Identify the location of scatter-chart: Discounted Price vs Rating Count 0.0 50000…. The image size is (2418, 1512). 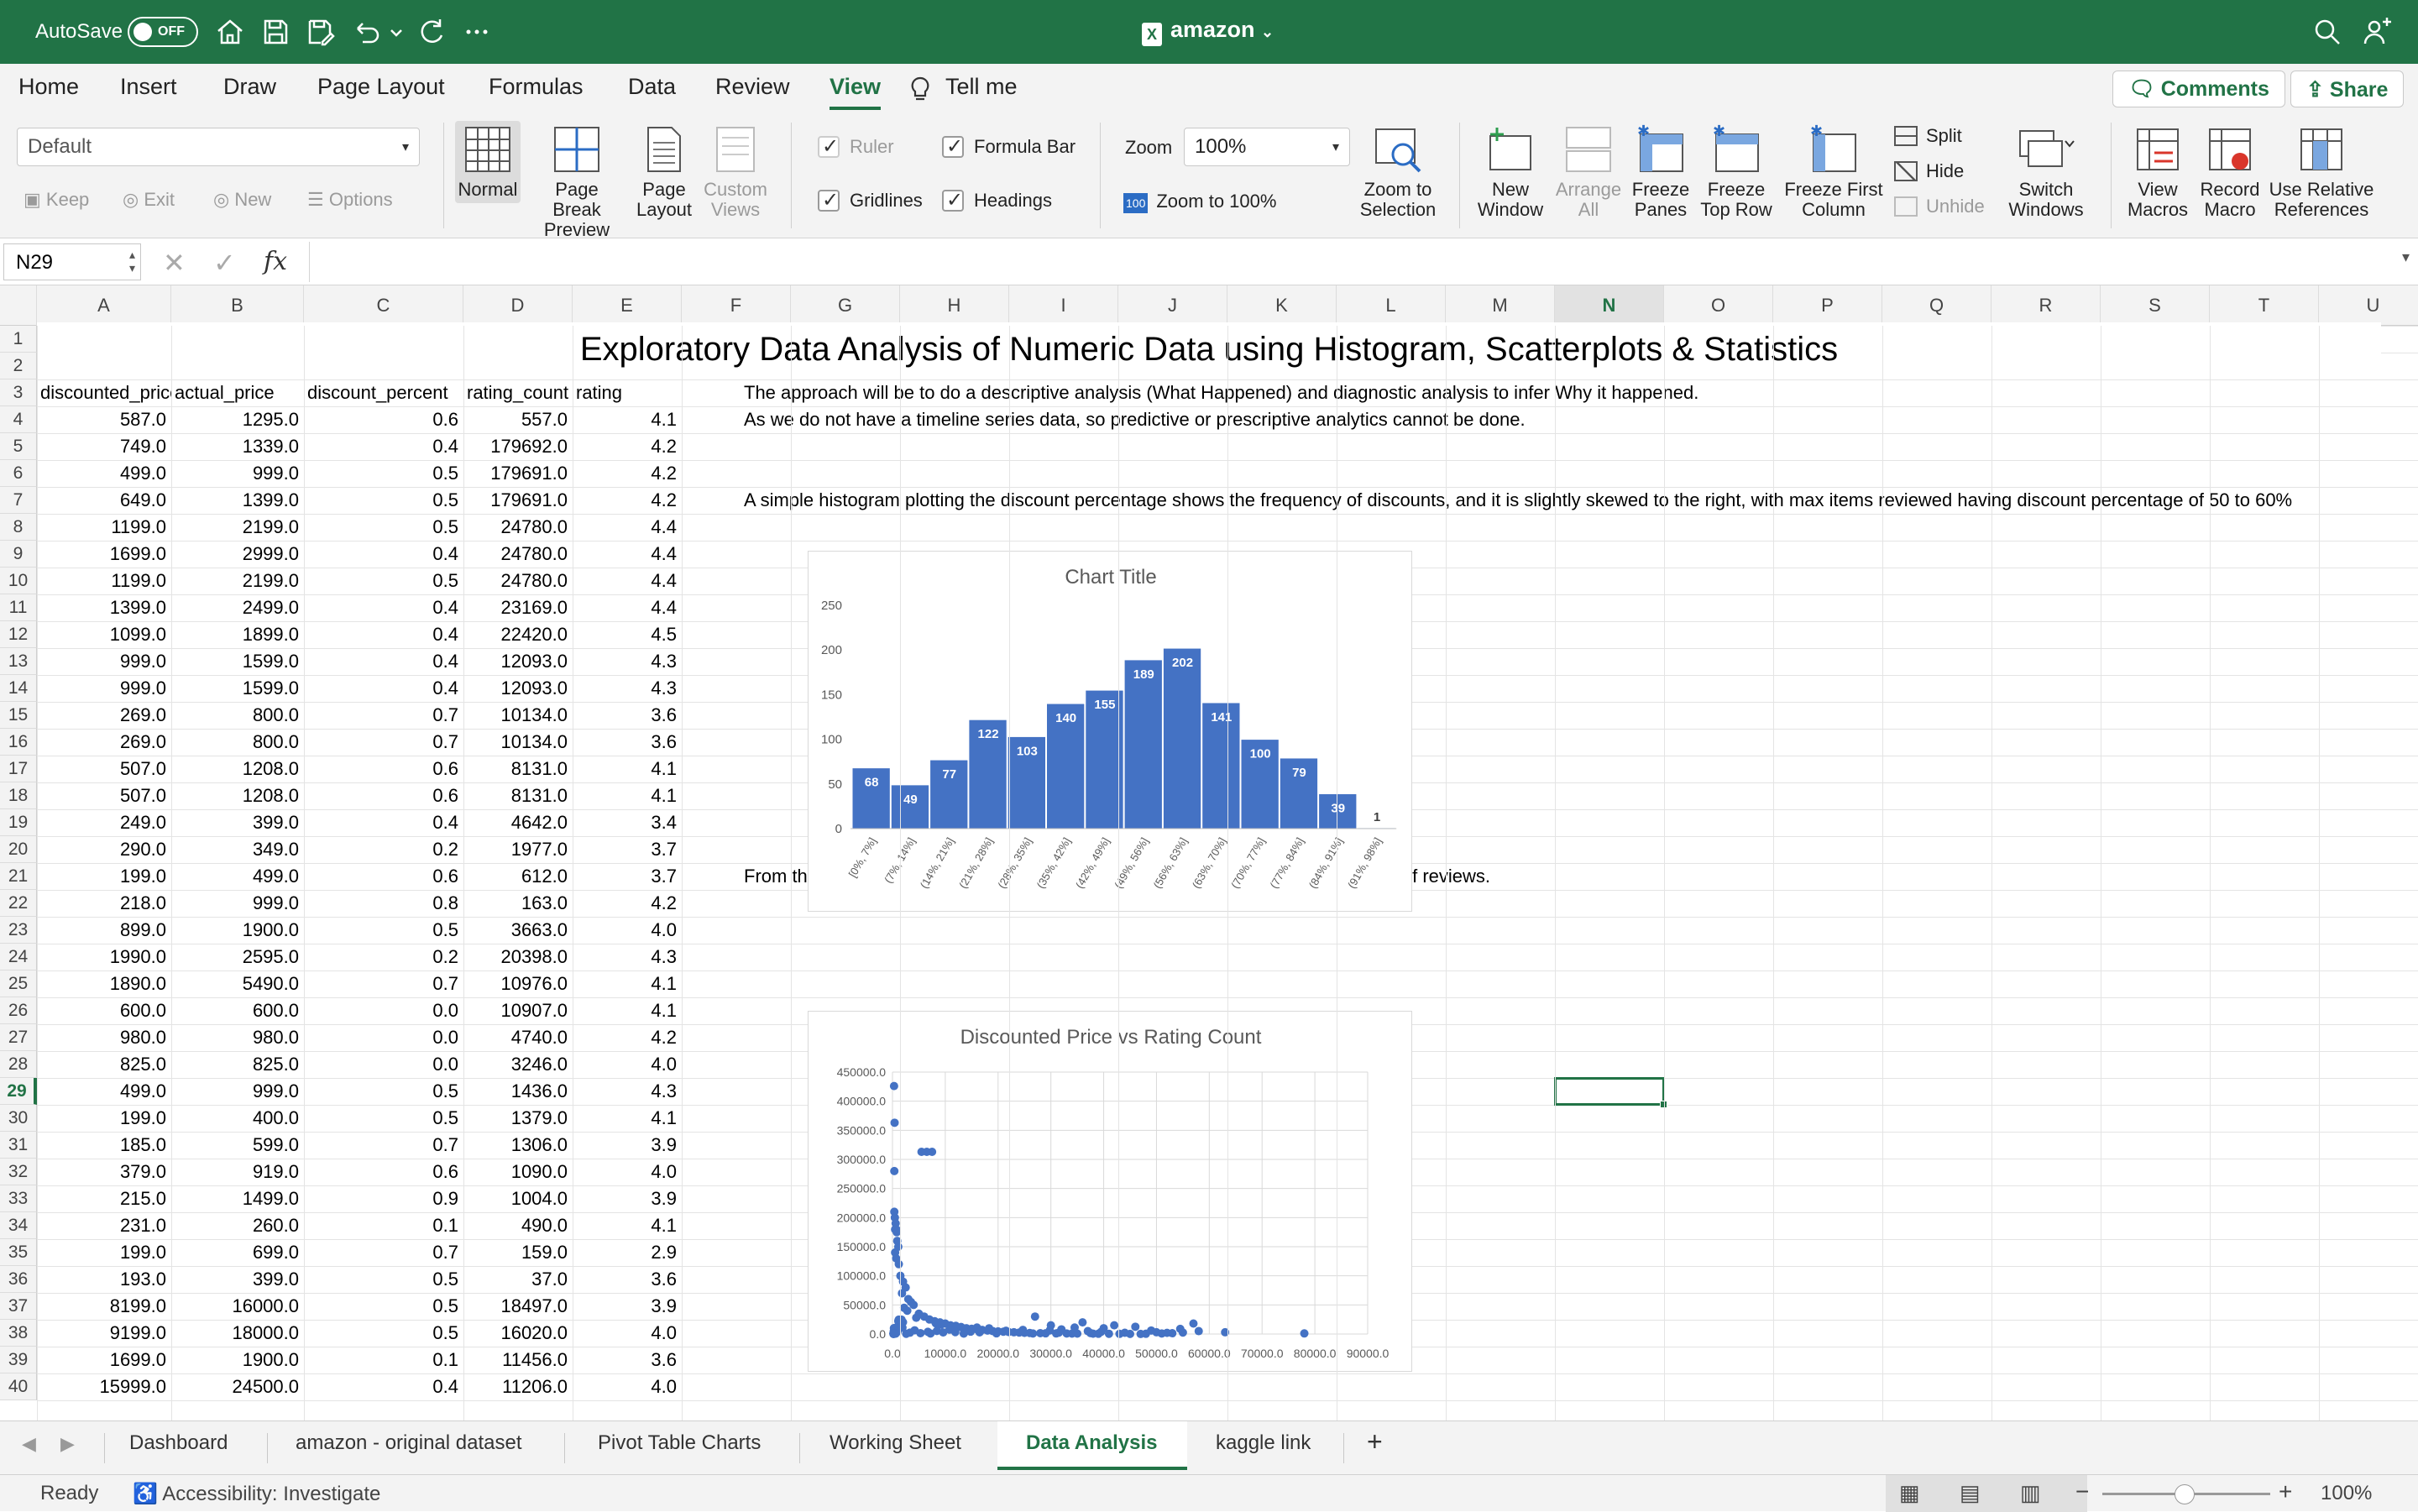
(1110, 1191).